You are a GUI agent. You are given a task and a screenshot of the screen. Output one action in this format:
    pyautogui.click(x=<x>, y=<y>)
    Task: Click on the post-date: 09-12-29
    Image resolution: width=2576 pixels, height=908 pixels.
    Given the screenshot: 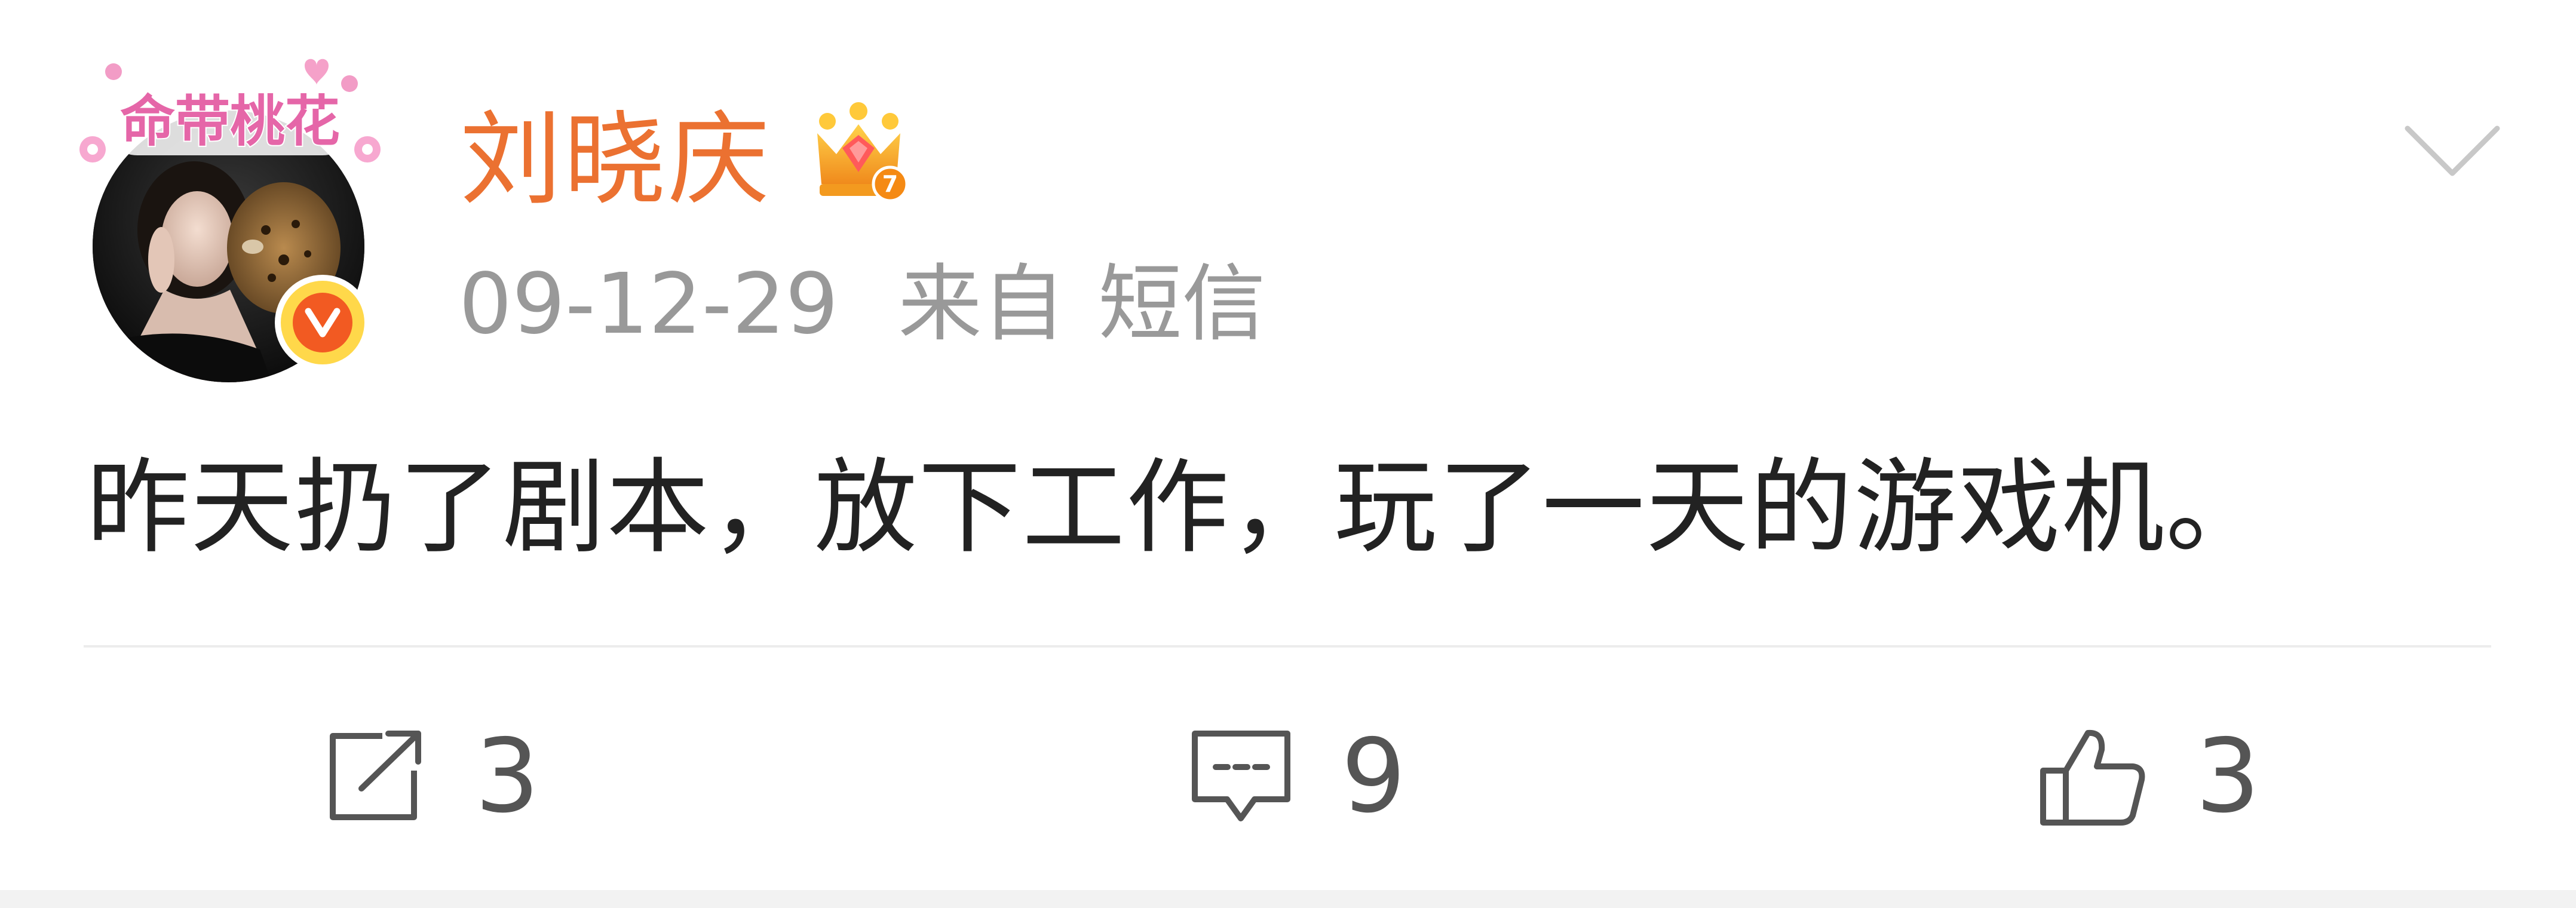 What is the action you would take?
    pyautogui.click(x=649, y=304)
    